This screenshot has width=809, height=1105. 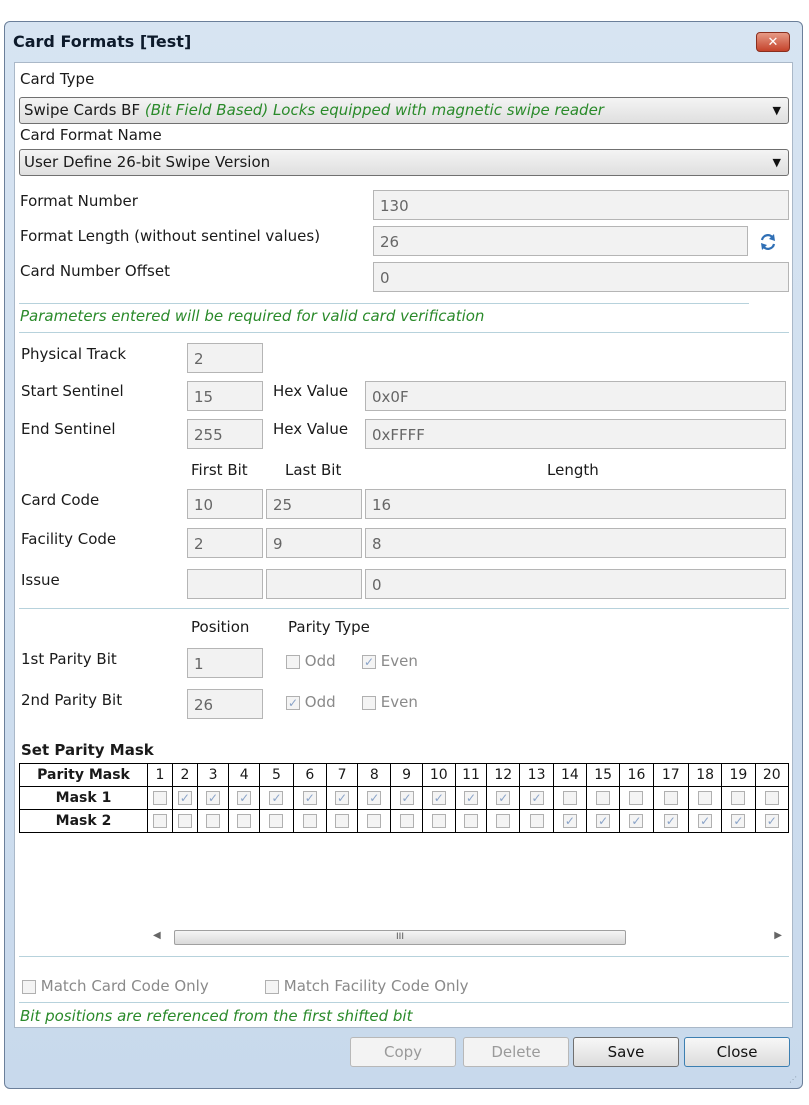 What do you see at coordinates (124, 986) in the screenshot?
I see `match-card-code-label: Match Card Code Only` at bounding box center [124, 986].